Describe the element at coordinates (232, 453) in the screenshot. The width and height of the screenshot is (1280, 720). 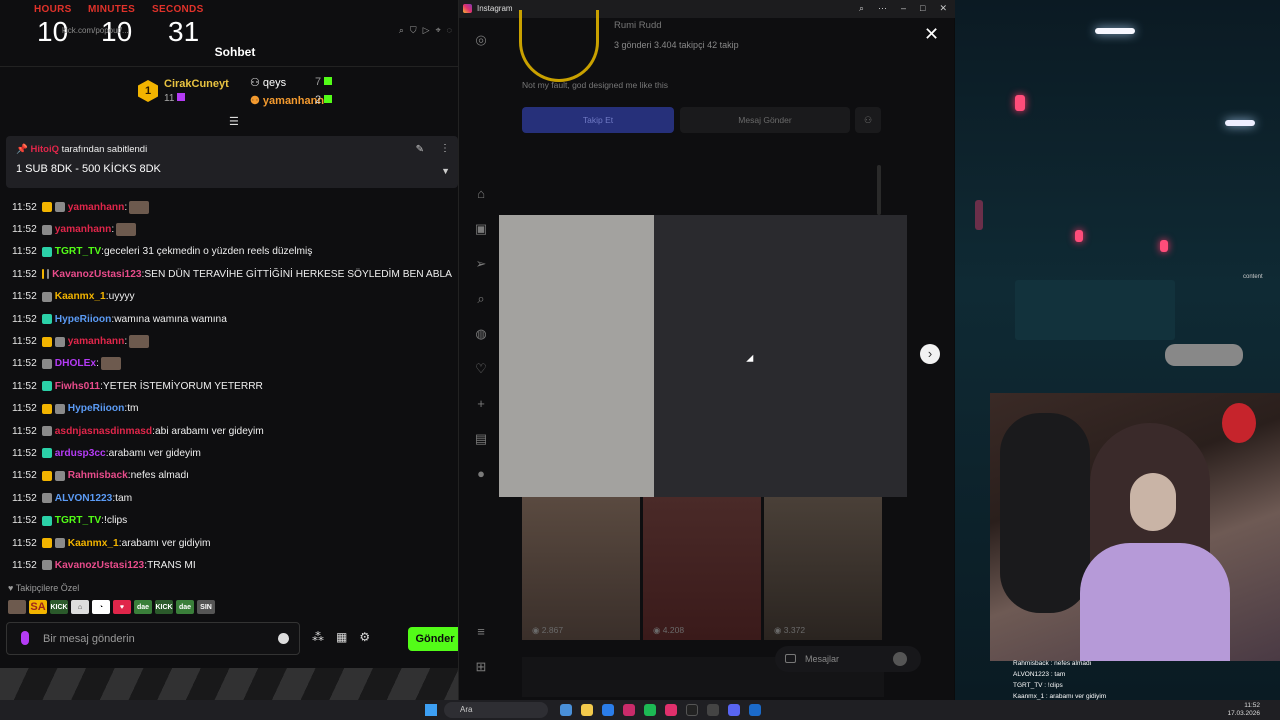
I see `chat-message: 11:52 ardusp3cc: arabamı ver gideyim` at that location.